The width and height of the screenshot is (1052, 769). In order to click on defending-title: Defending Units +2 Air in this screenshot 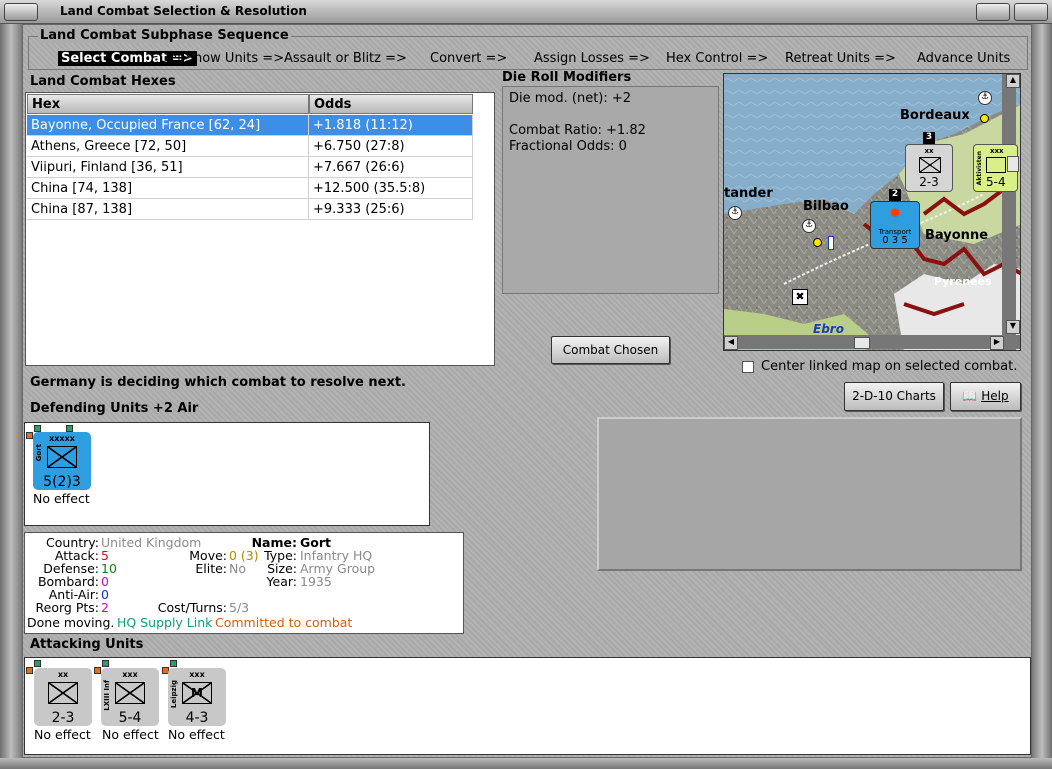, I will do `click(114, 408)`.